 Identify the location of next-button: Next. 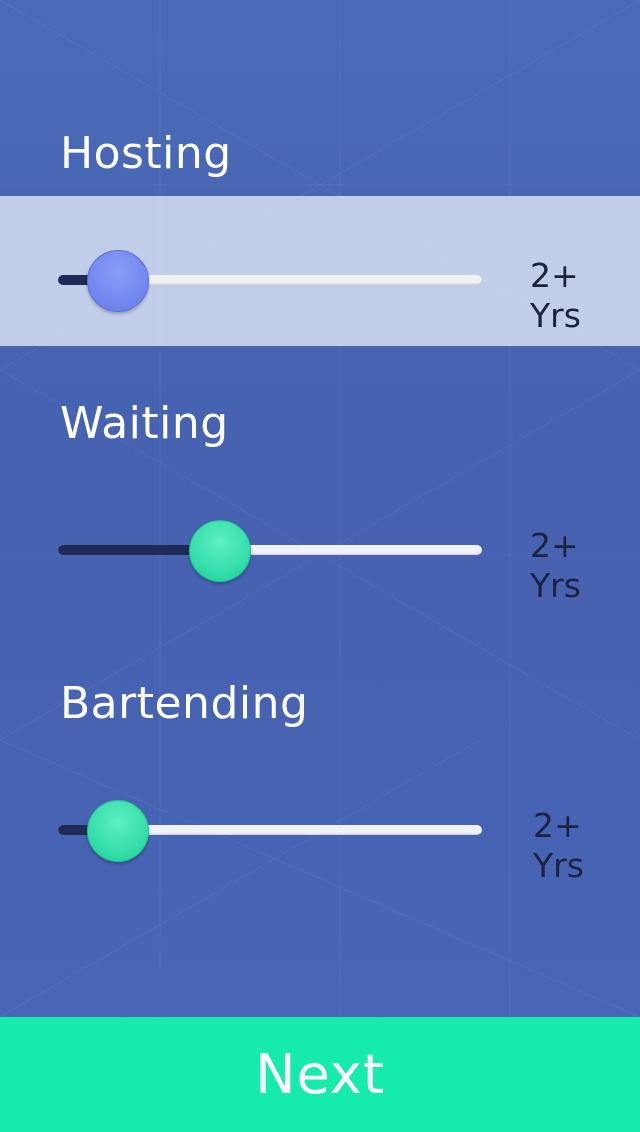
(320, 1074).